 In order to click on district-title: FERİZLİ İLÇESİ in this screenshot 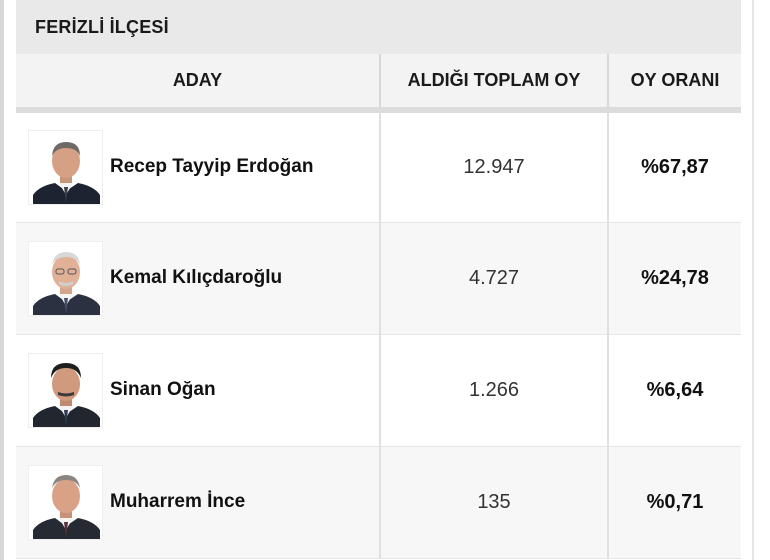, I will do `click(378, 27)`.